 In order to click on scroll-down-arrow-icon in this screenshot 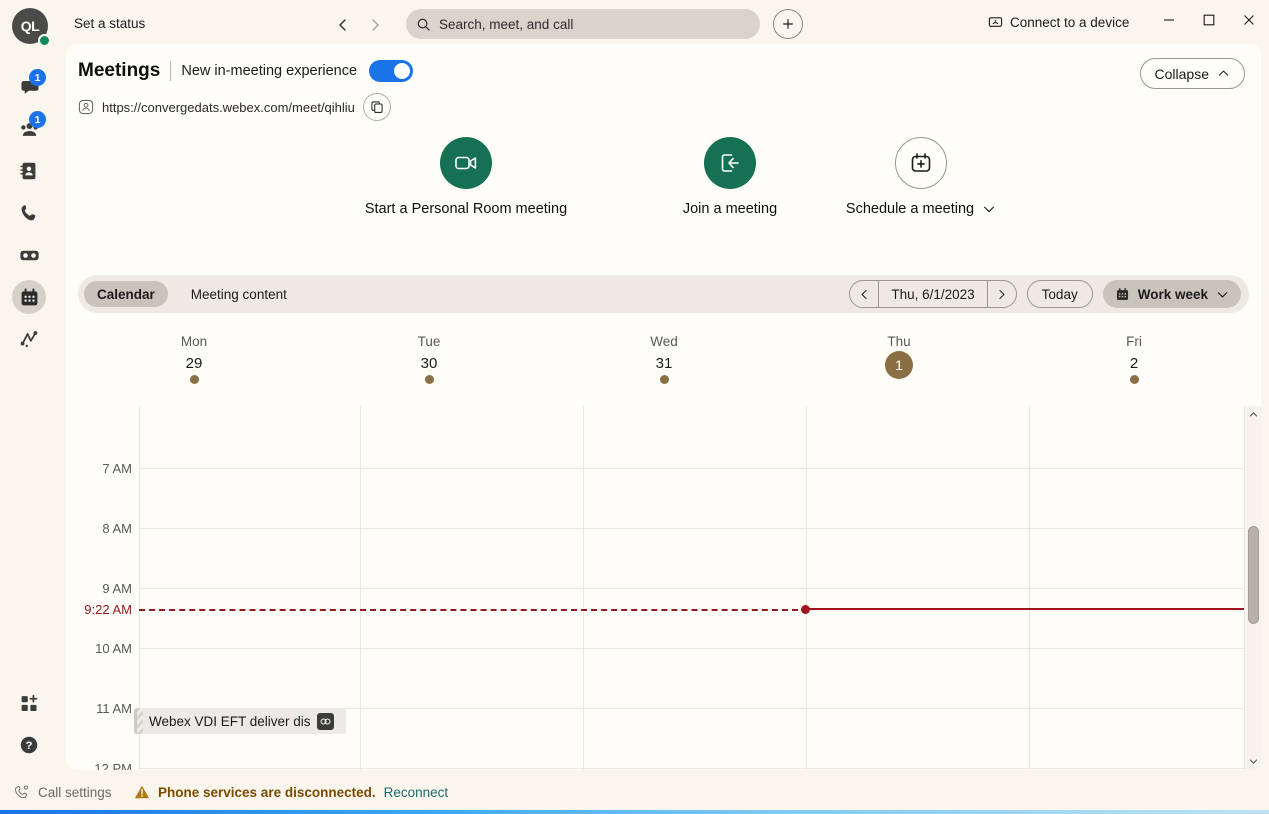, I will do `click(1253, 761)`.